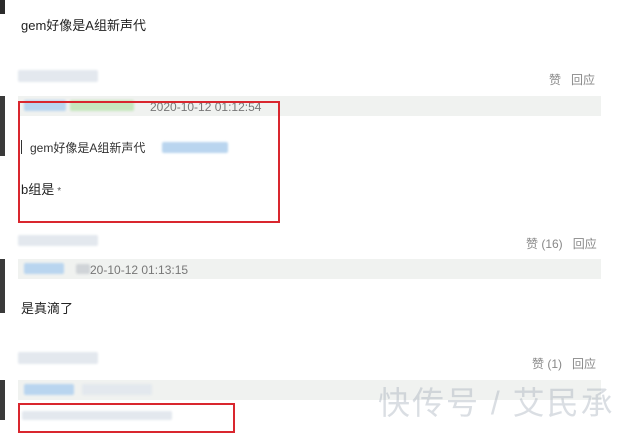 This screenshot has height=433, width=641. I want to click on comment-text: gem好像是A组新声代, so click(83, 25).